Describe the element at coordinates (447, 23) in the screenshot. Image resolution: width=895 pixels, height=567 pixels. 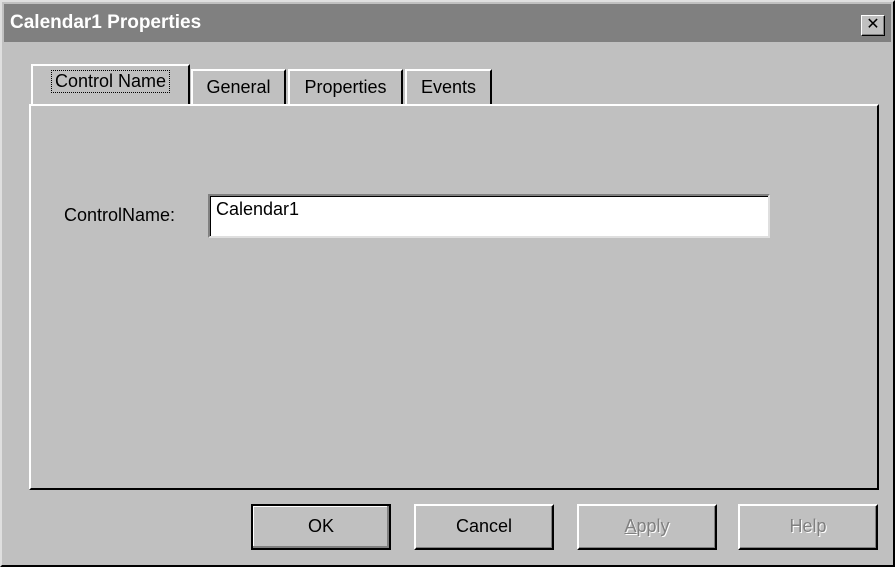
I see `title-bar: Calendar1 Properties ✕` at that location.